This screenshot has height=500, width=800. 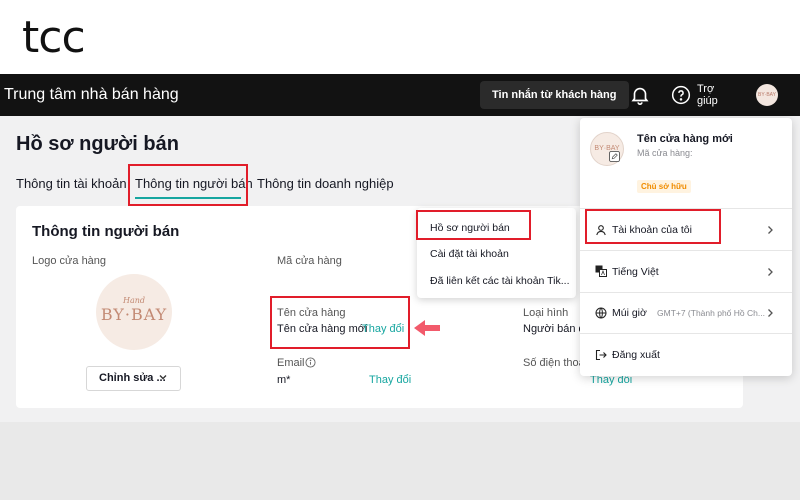 What do you see at coordinates (163, 377) in the screenshot?
I see `chevron-down-icon` at bounding box center [163, 377].